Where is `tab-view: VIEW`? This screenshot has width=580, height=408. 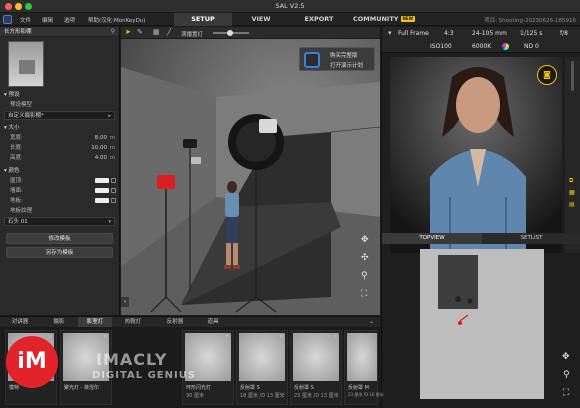
tab-view: VIEW is located at coordinates (261, 19).